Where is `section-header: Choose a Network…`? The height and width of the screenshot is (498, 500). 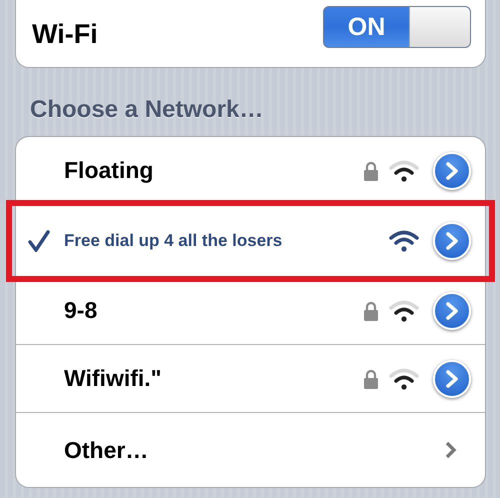 section-header: Choose a Network… is located at coordinates (146, 110).